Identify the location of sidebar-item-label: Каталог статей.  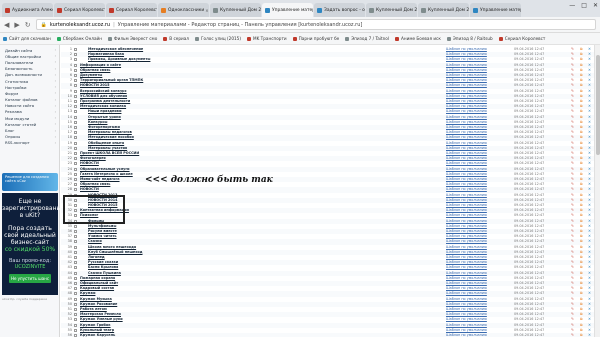
(21, 124).